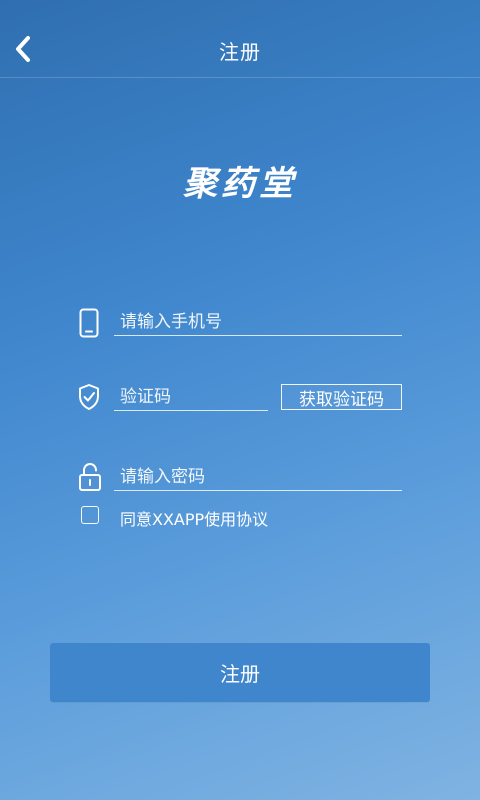  I want to click on shield-check-icon, so click(89, 397).